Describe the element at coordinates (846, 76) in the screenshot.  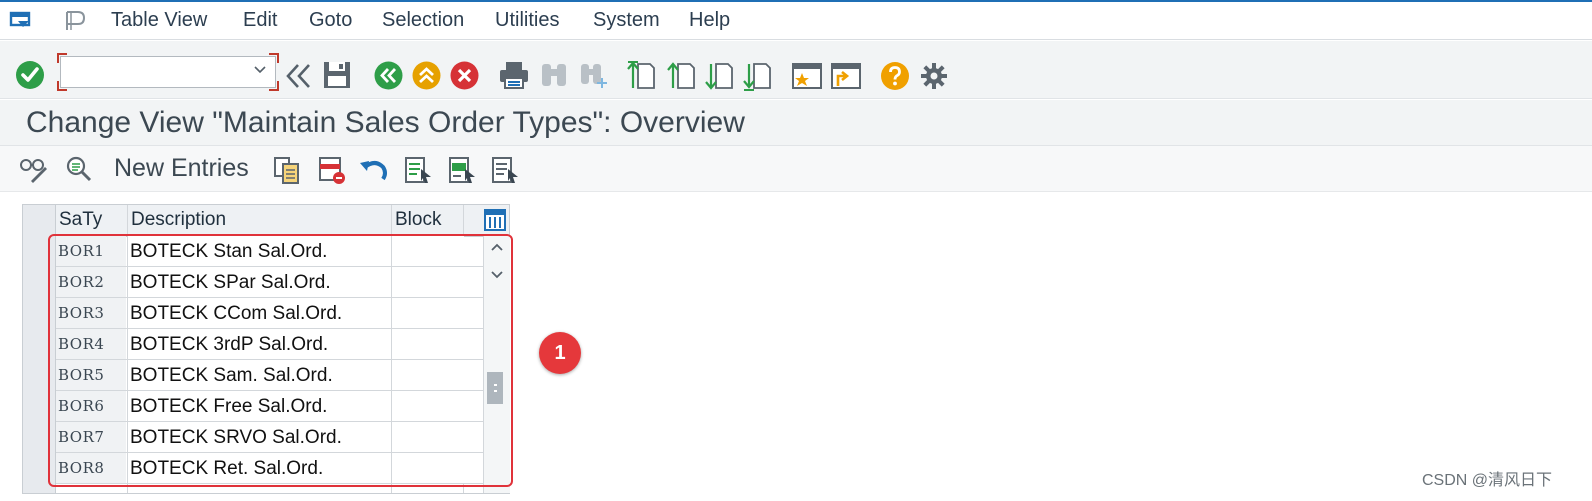
I see `shortcut-icon` at that location.